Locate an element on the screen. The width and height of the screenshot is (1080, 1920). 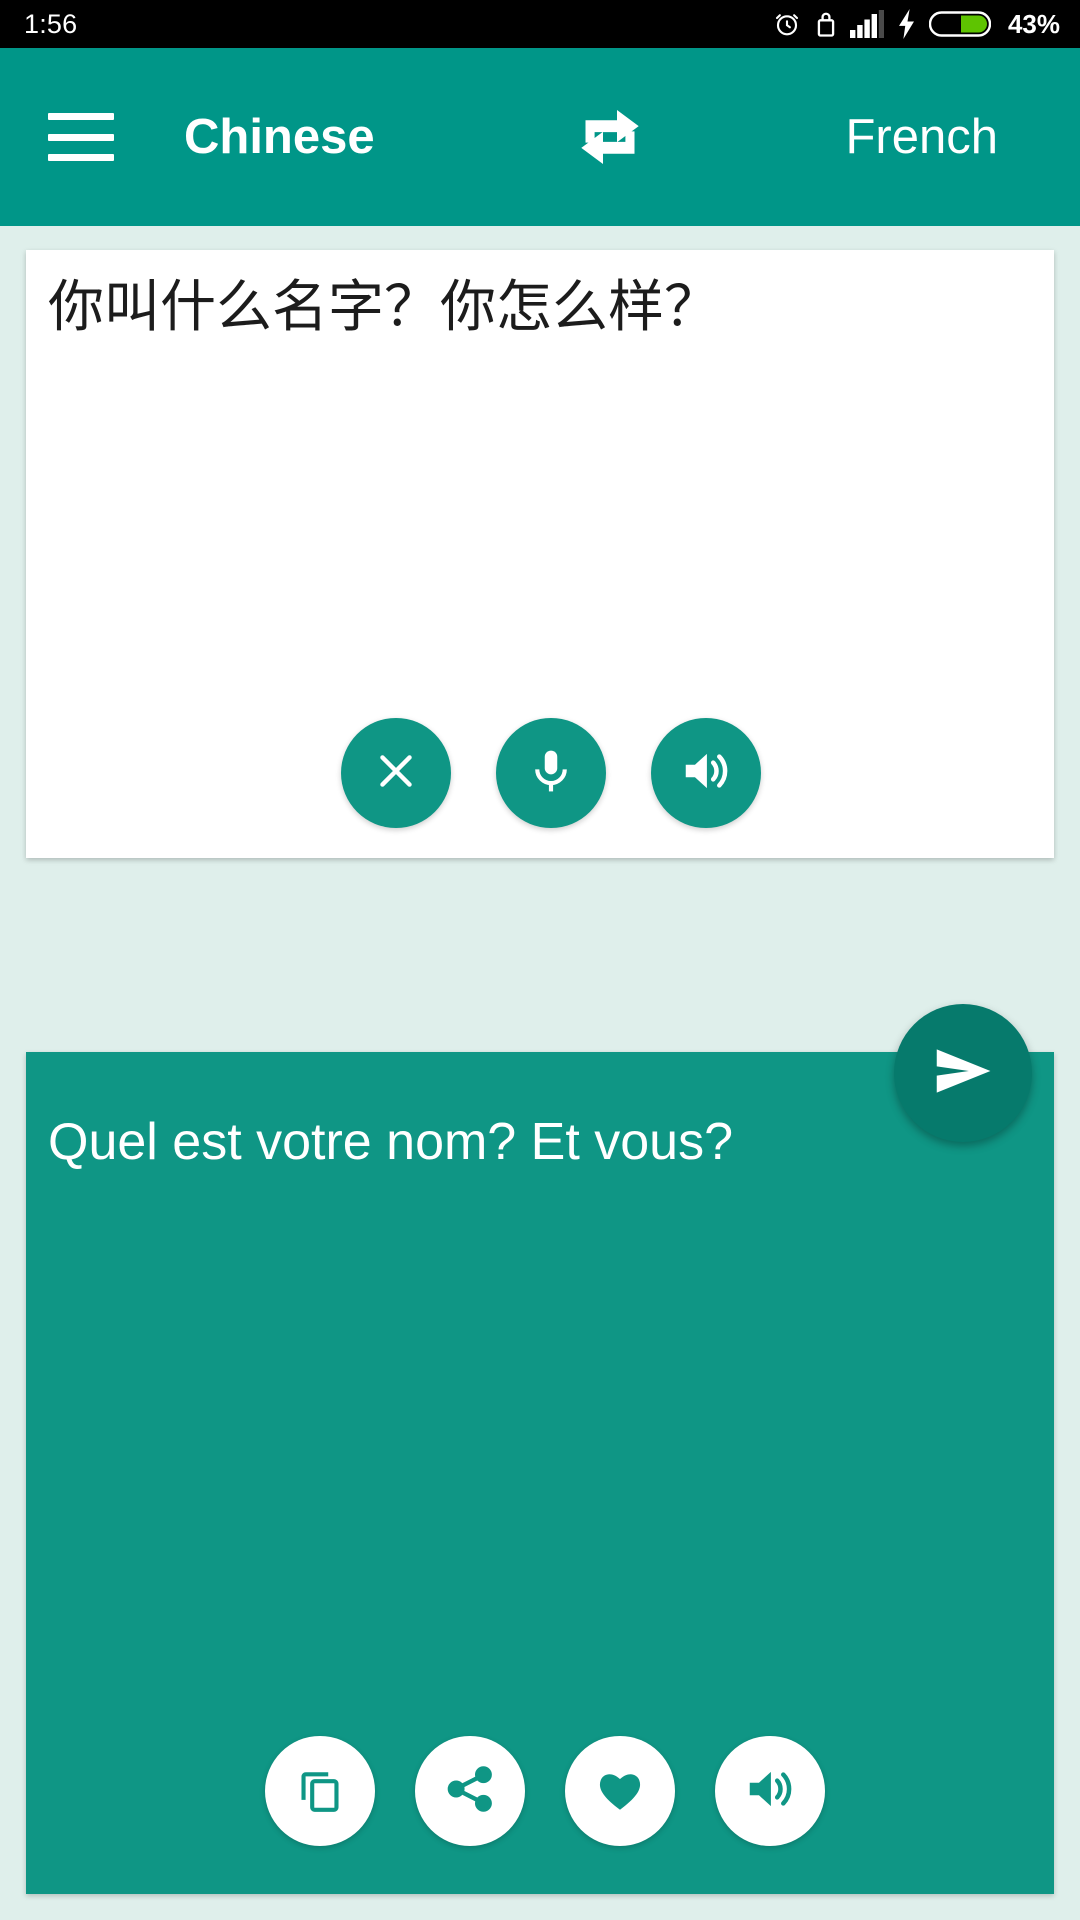
source-action-bar is located at coordinates (540, 773).